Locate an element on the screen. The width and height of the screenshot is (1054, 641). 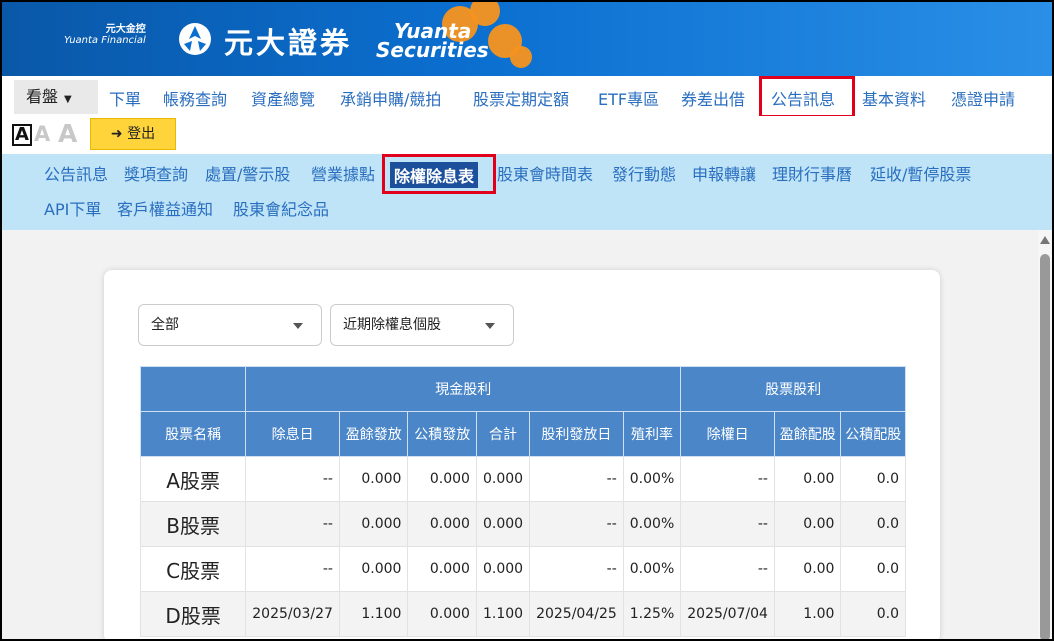
kanpan-dropdown: 看盤 ▼ is located at coordinates (56, 97).